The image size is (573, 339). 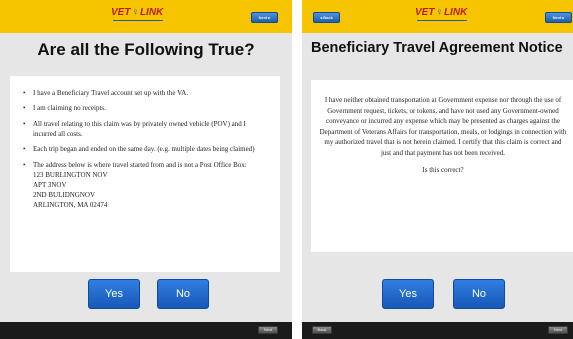 I want to click on address-line-4: ARLINGTON, MA 02474, so click(x=70, y=204).